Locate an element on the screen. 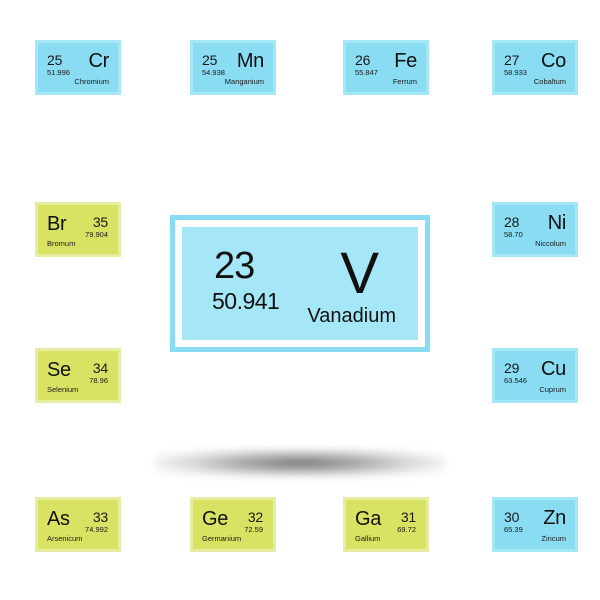 Image resolution: width=600 pixels, height=600 pixels. element-tile-face: 32 72.59 Ge Germanium is located at coordinates (233, 524).